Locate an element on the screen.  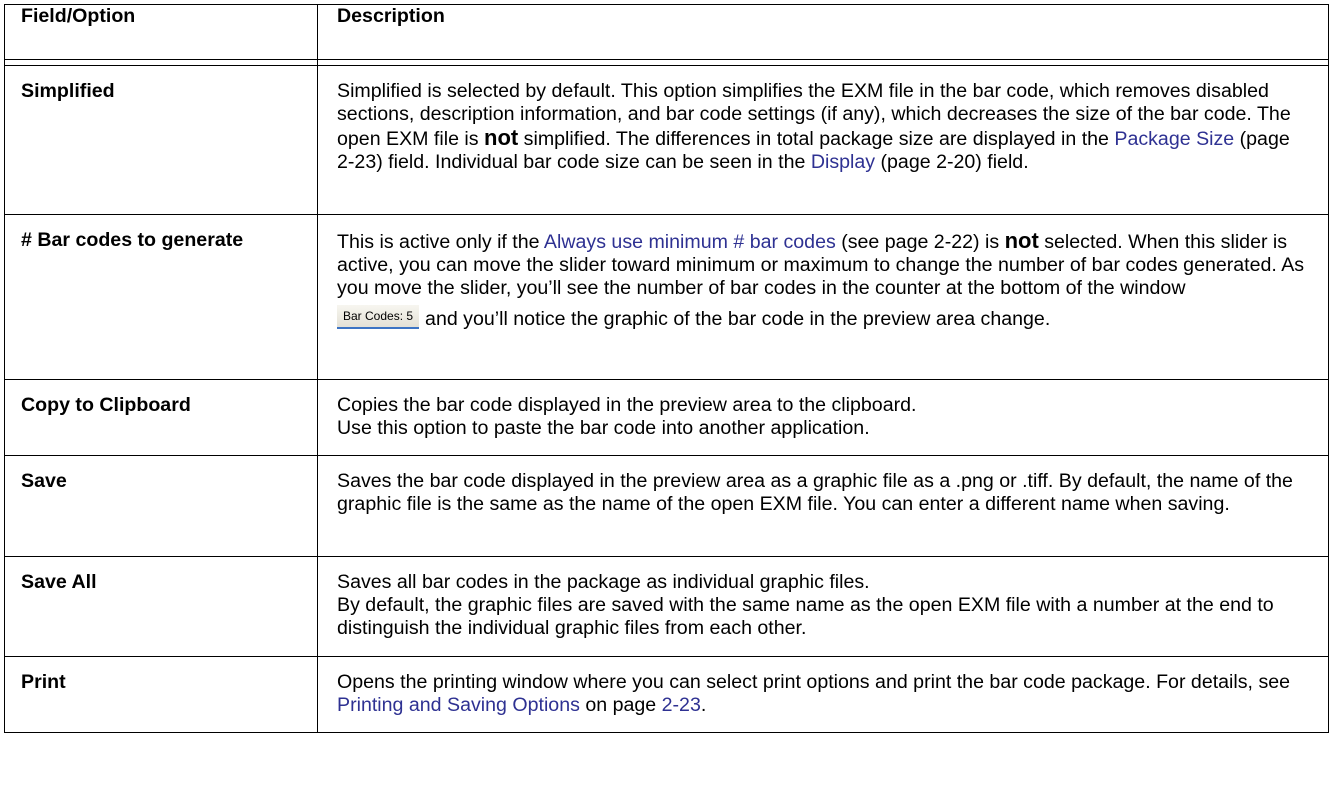
desc-text: on page is located at coordinates (620, 705).